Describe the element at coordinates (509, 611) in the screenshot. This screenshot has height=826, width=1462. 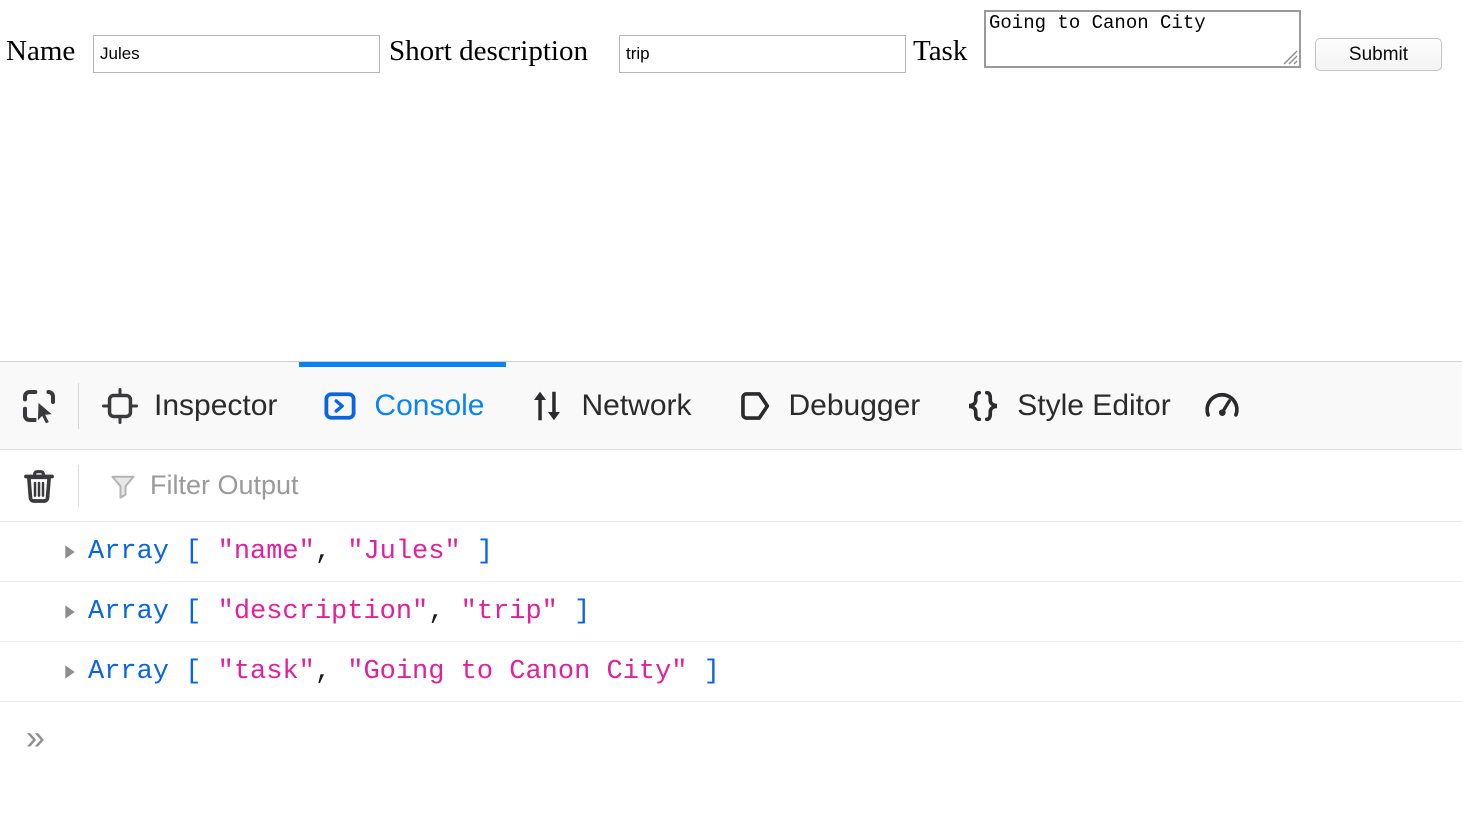
I see `console-array-value: "trip"` at that location.